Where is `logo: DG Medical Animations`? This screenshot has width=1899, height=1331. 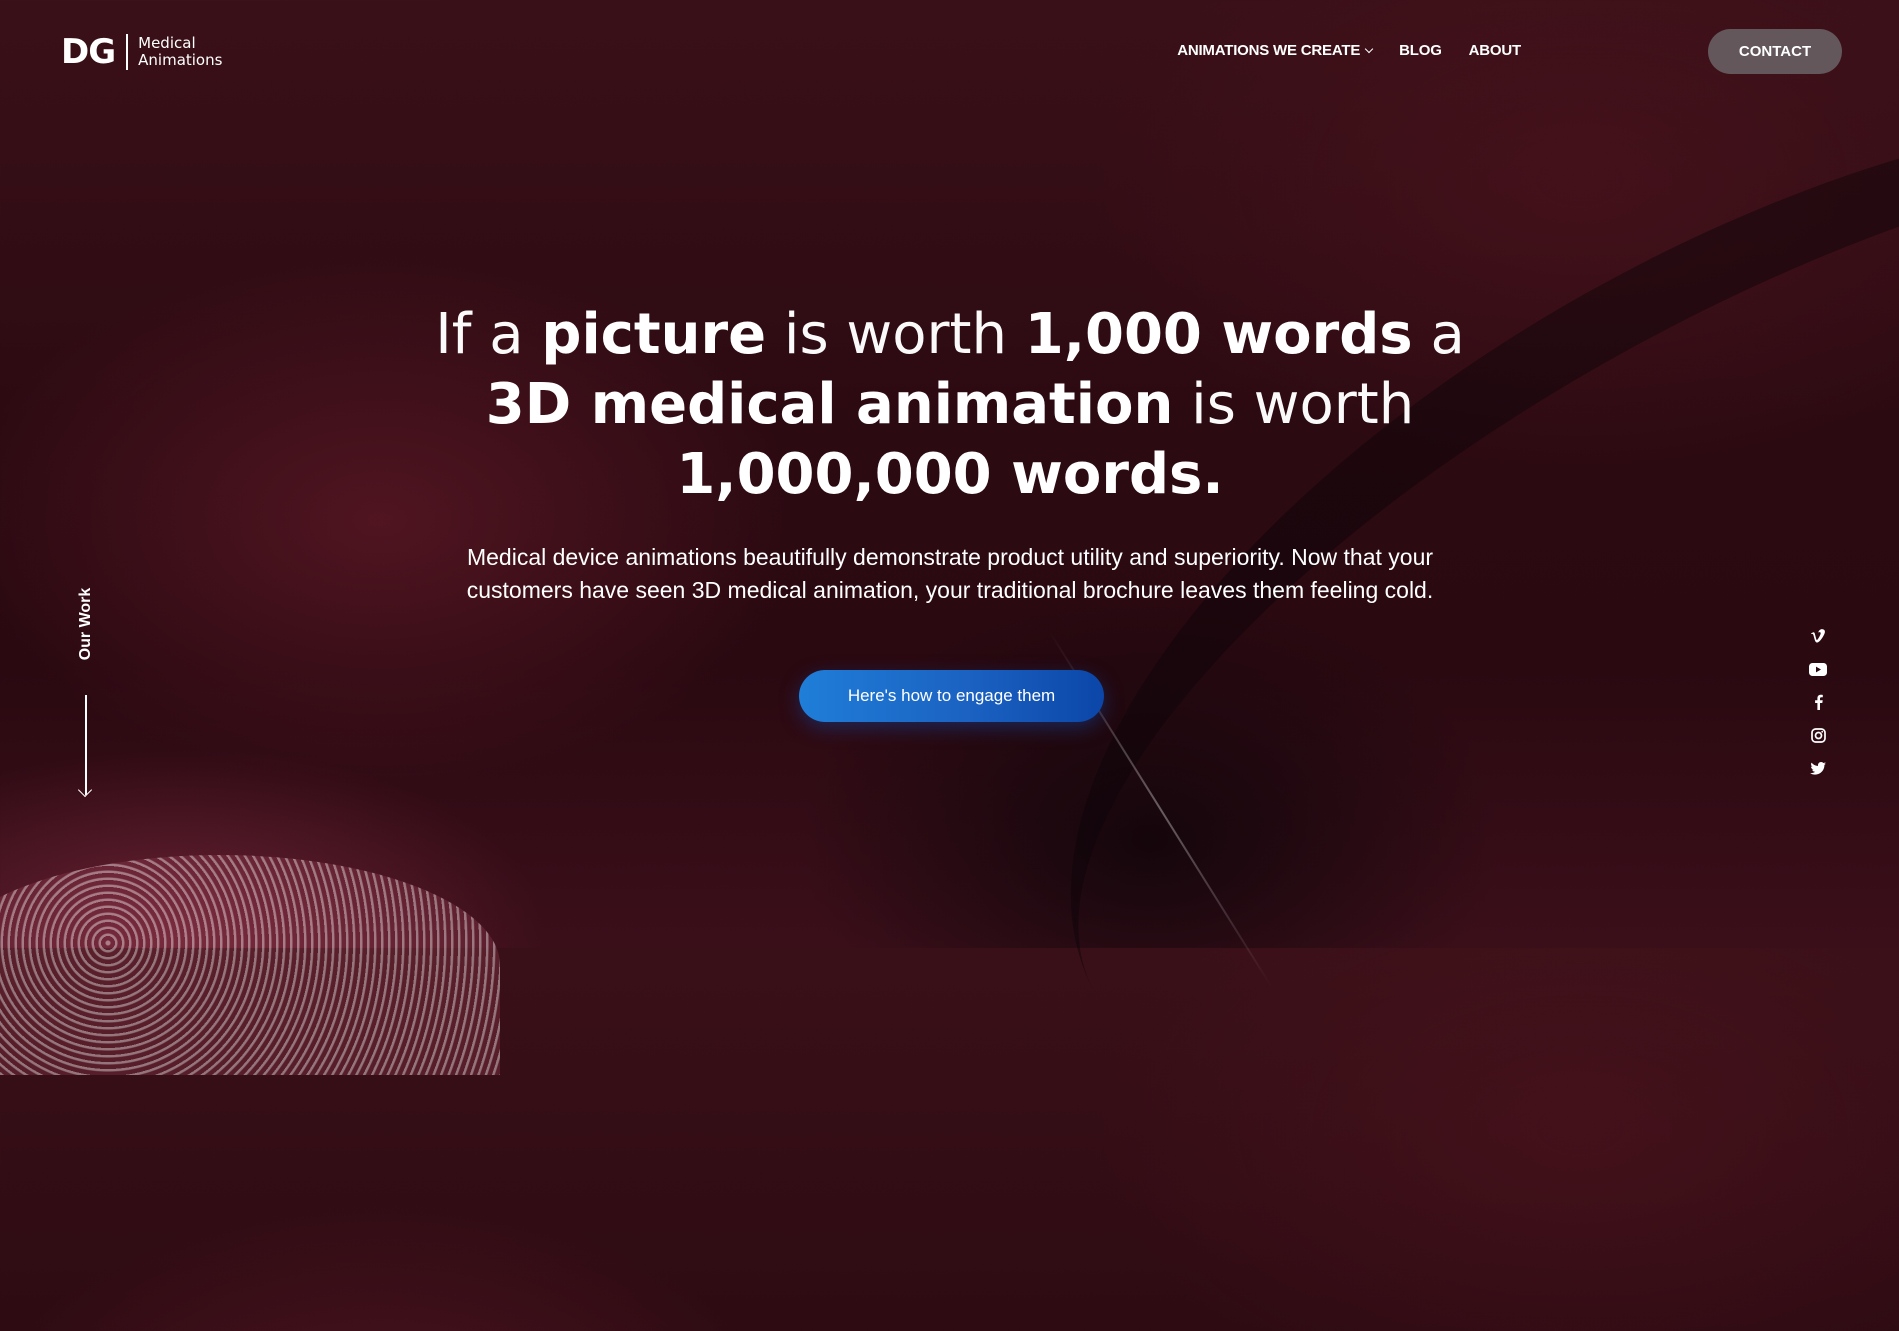 logo: DG Medical Animations is located at coordinates (141, 52).